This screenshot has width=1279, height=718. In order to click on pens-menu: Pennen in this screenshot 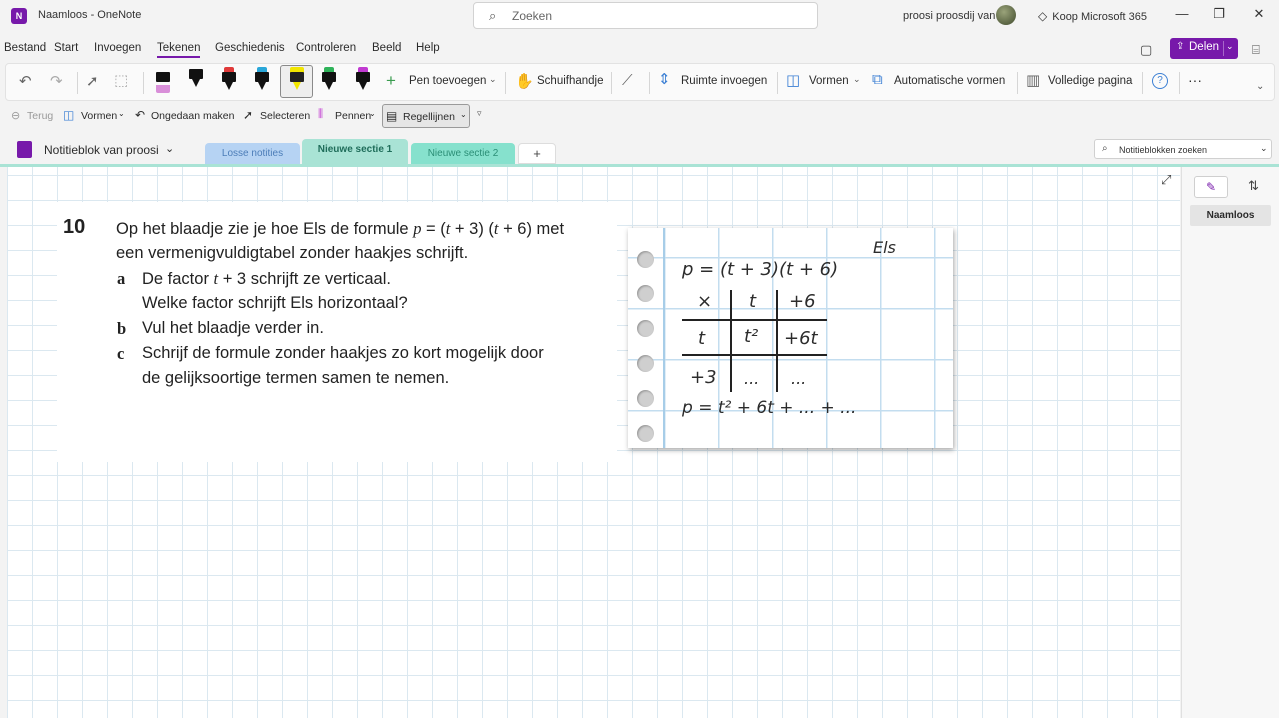, I will do `click(353, 116)`.